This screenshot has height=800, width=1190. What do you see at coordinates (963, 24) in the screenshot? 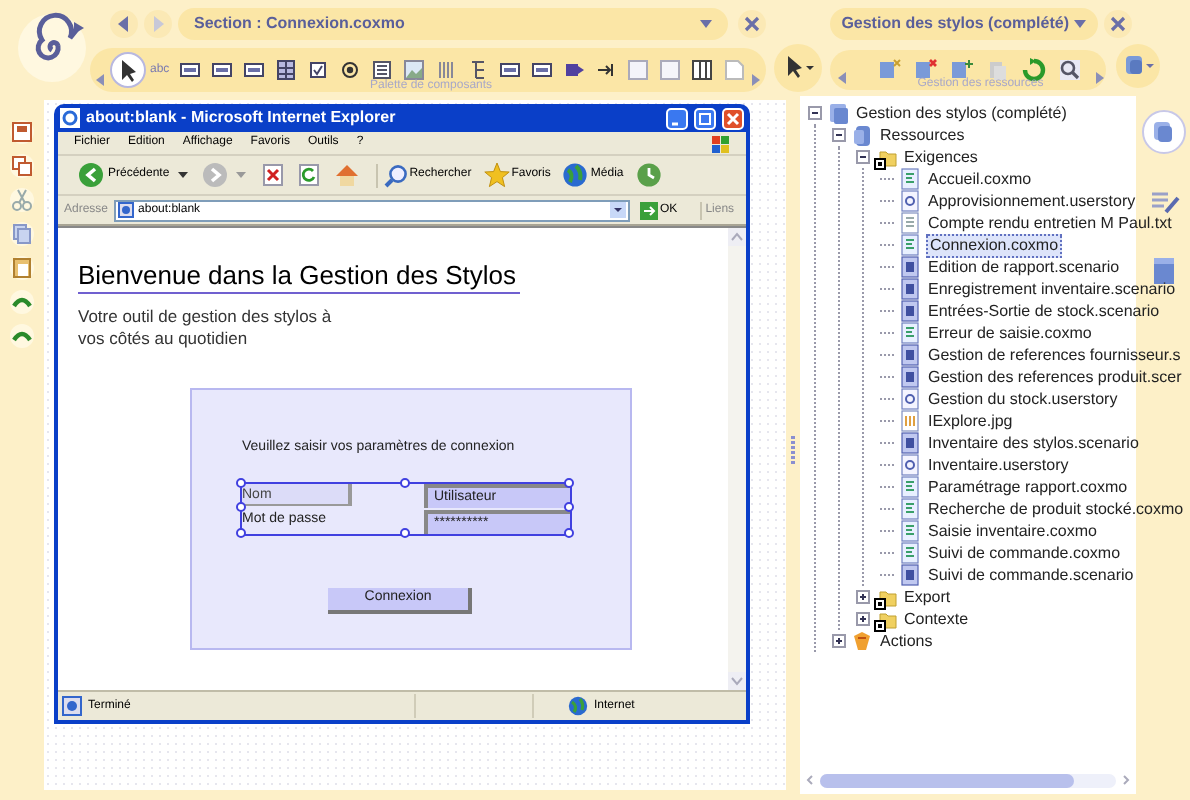
I see `project-selector: Gestion des stylos (complété)` at bounding box center [963, 24].